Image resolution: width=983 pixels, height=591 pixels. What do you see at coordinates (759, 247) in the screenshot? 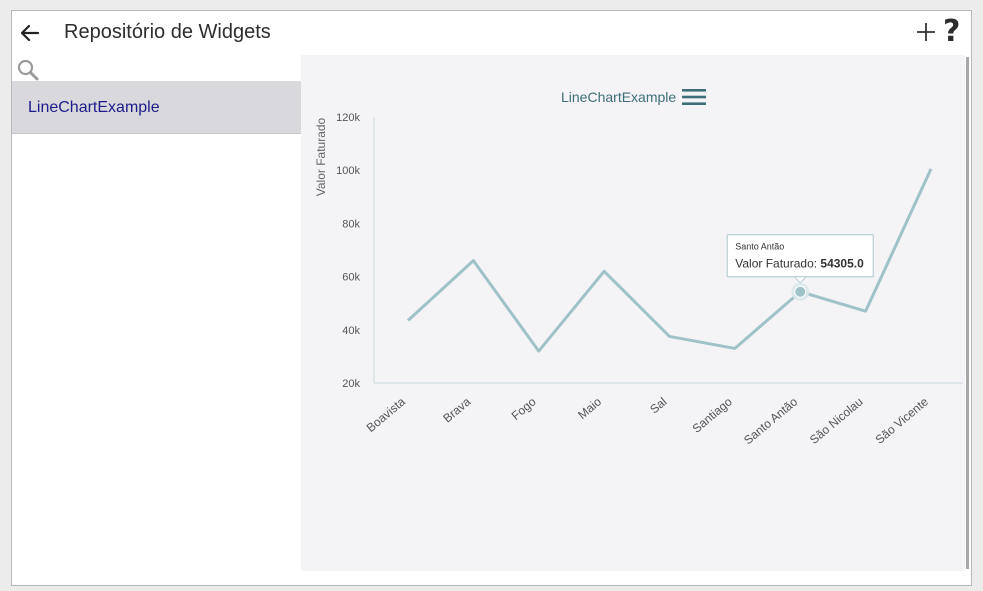
I see `tooltip-category: Santo Antão` at bounding box center [759, 247].